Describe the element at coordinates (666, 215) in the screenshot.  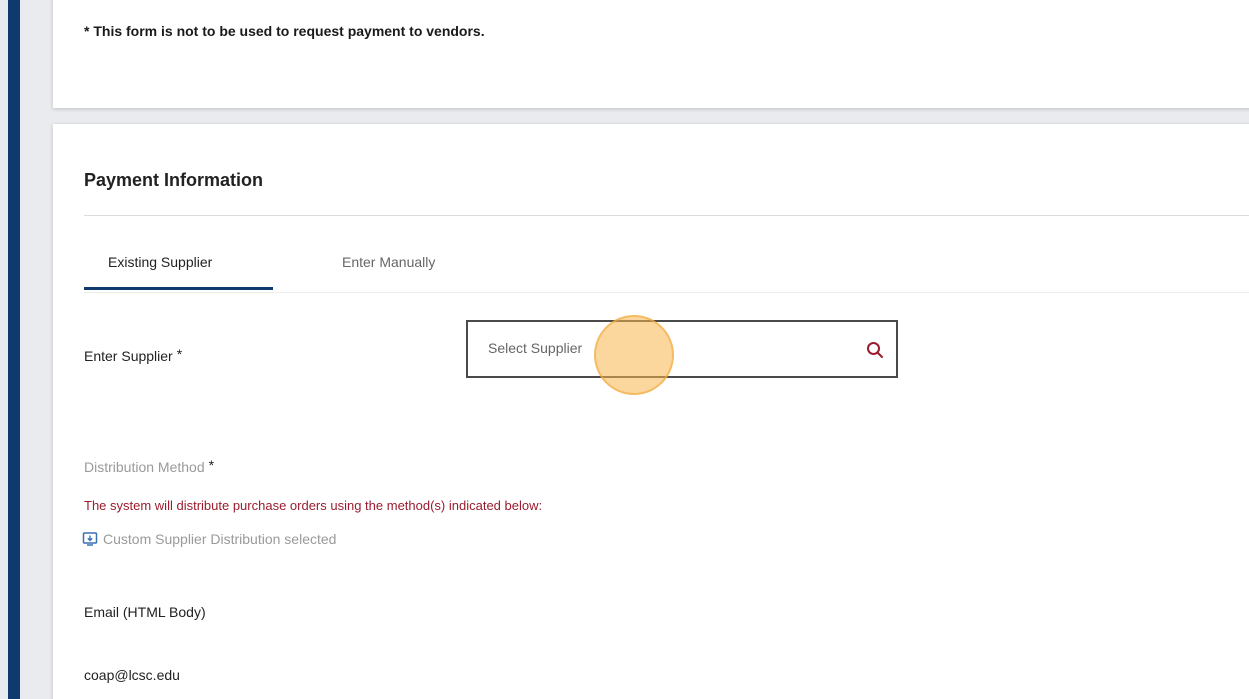
I see `section-divider` at that location.